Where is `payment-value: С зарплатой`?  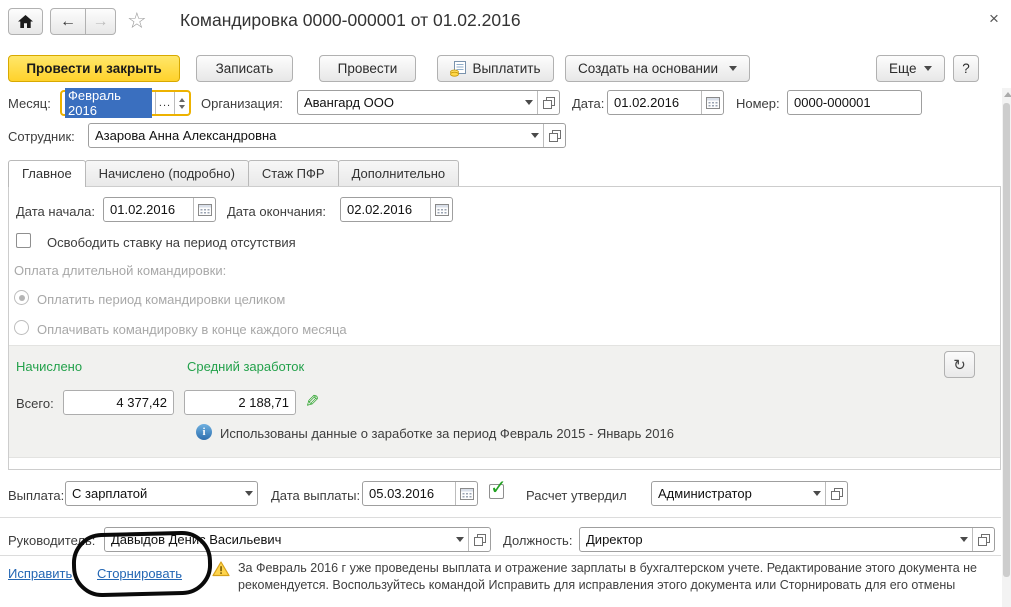
payment-value: С зарплатой is located at coordinates (153, 493).